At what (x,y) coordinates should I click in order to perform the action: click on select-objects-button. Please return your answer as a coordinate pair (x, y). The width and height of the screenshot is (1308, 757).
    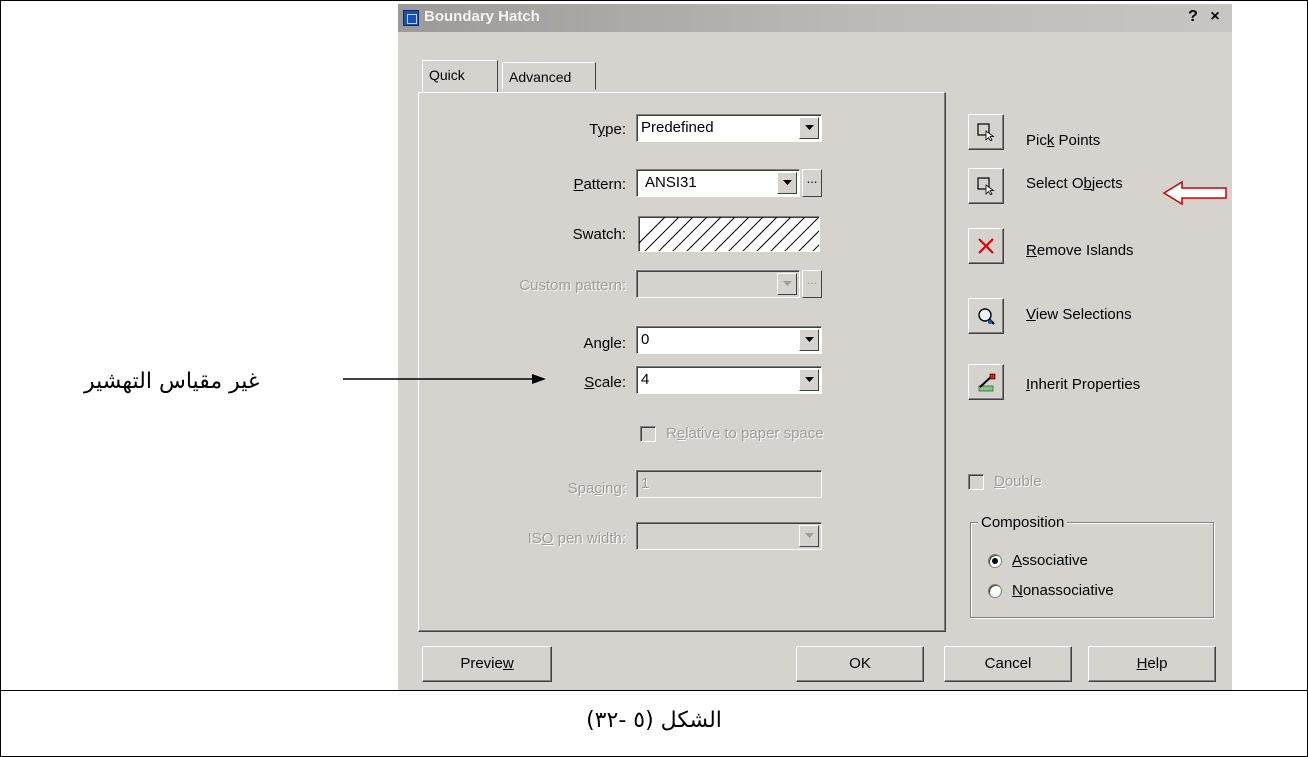
    Looking at the image, I should click on (986, 186).